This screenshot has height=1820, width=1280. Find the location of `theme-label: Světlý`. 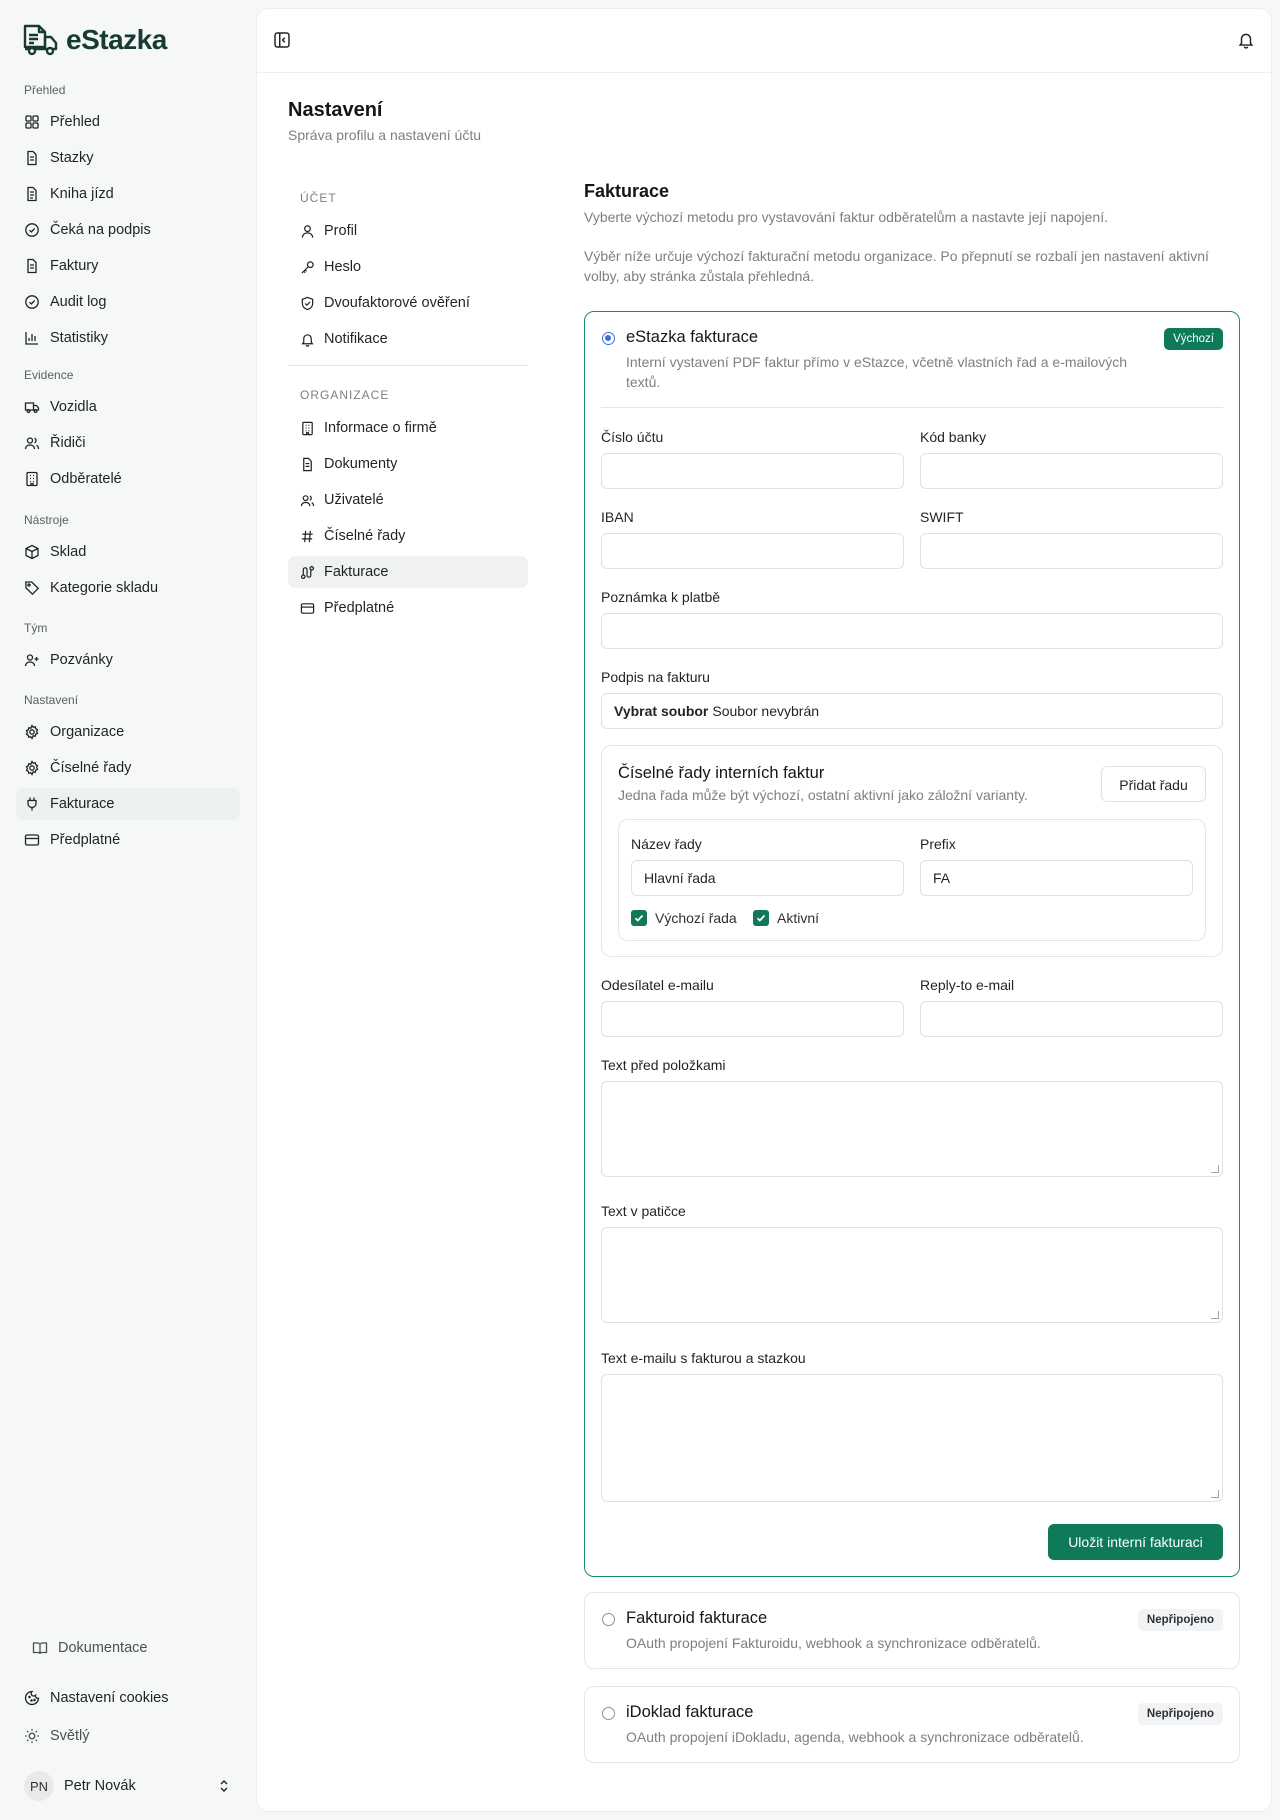

theme-label: Světlý is located at coordinates (70, 1736).